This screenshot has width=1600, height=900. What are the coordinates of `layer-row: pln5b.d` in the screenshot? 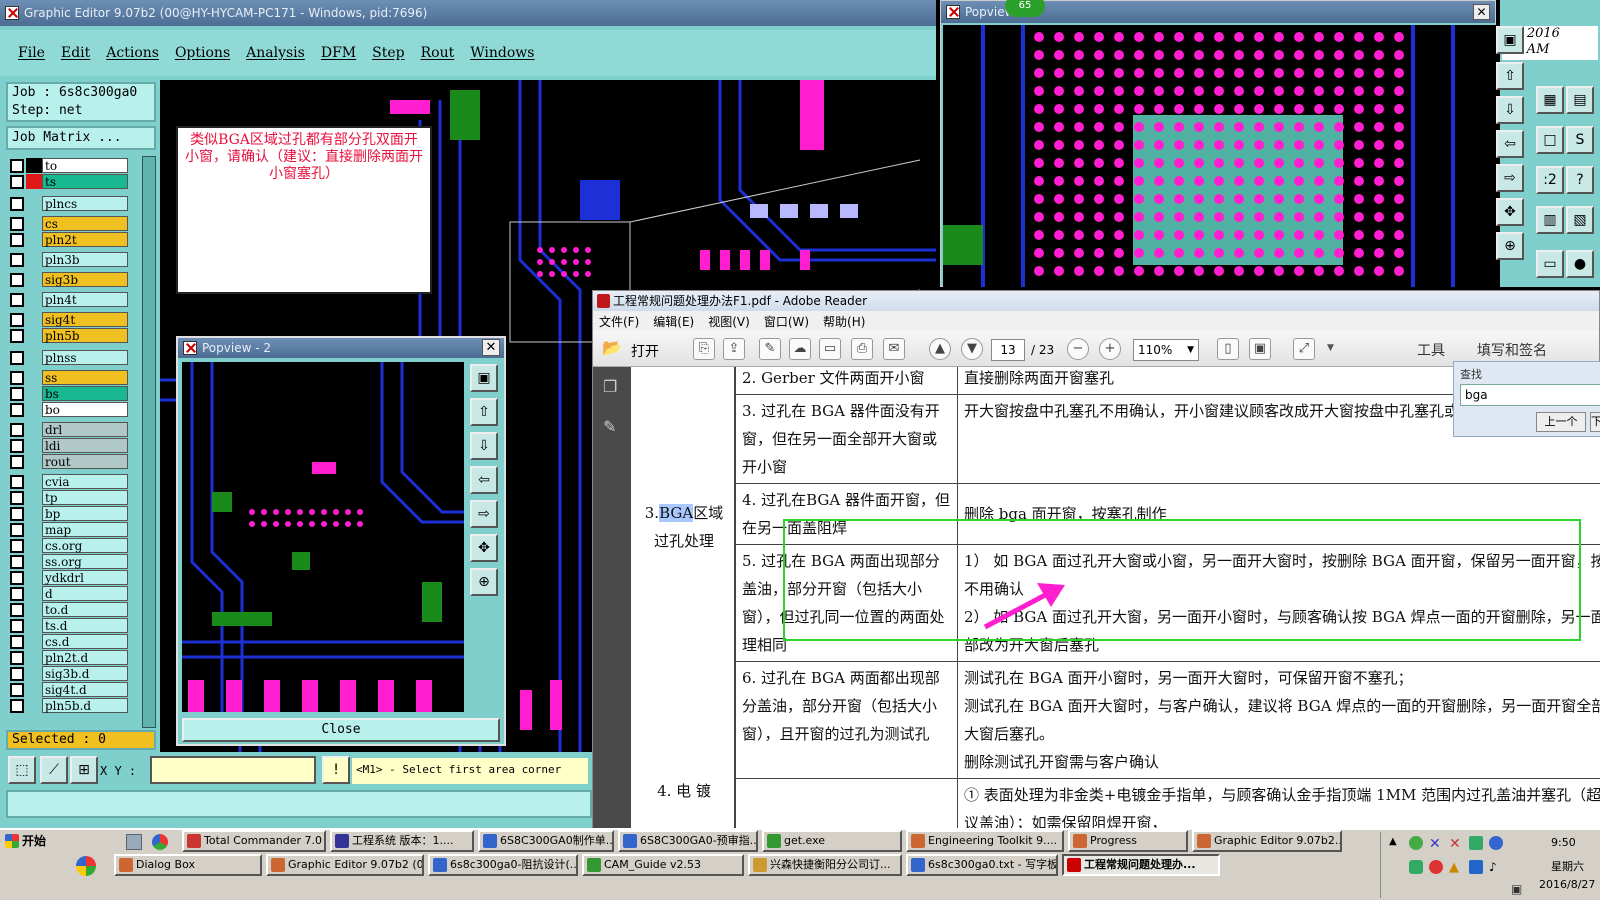 It's located at (68, 705).